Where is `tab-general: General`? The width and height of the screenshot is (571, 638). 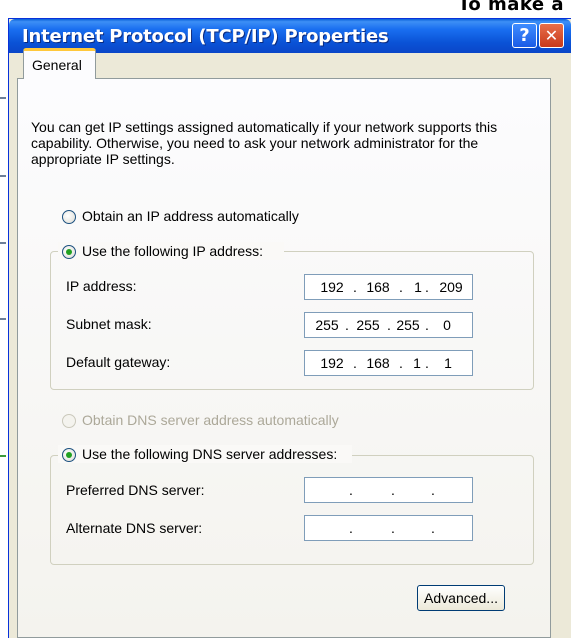 tab-general: General is located at coordinates (59, 63).